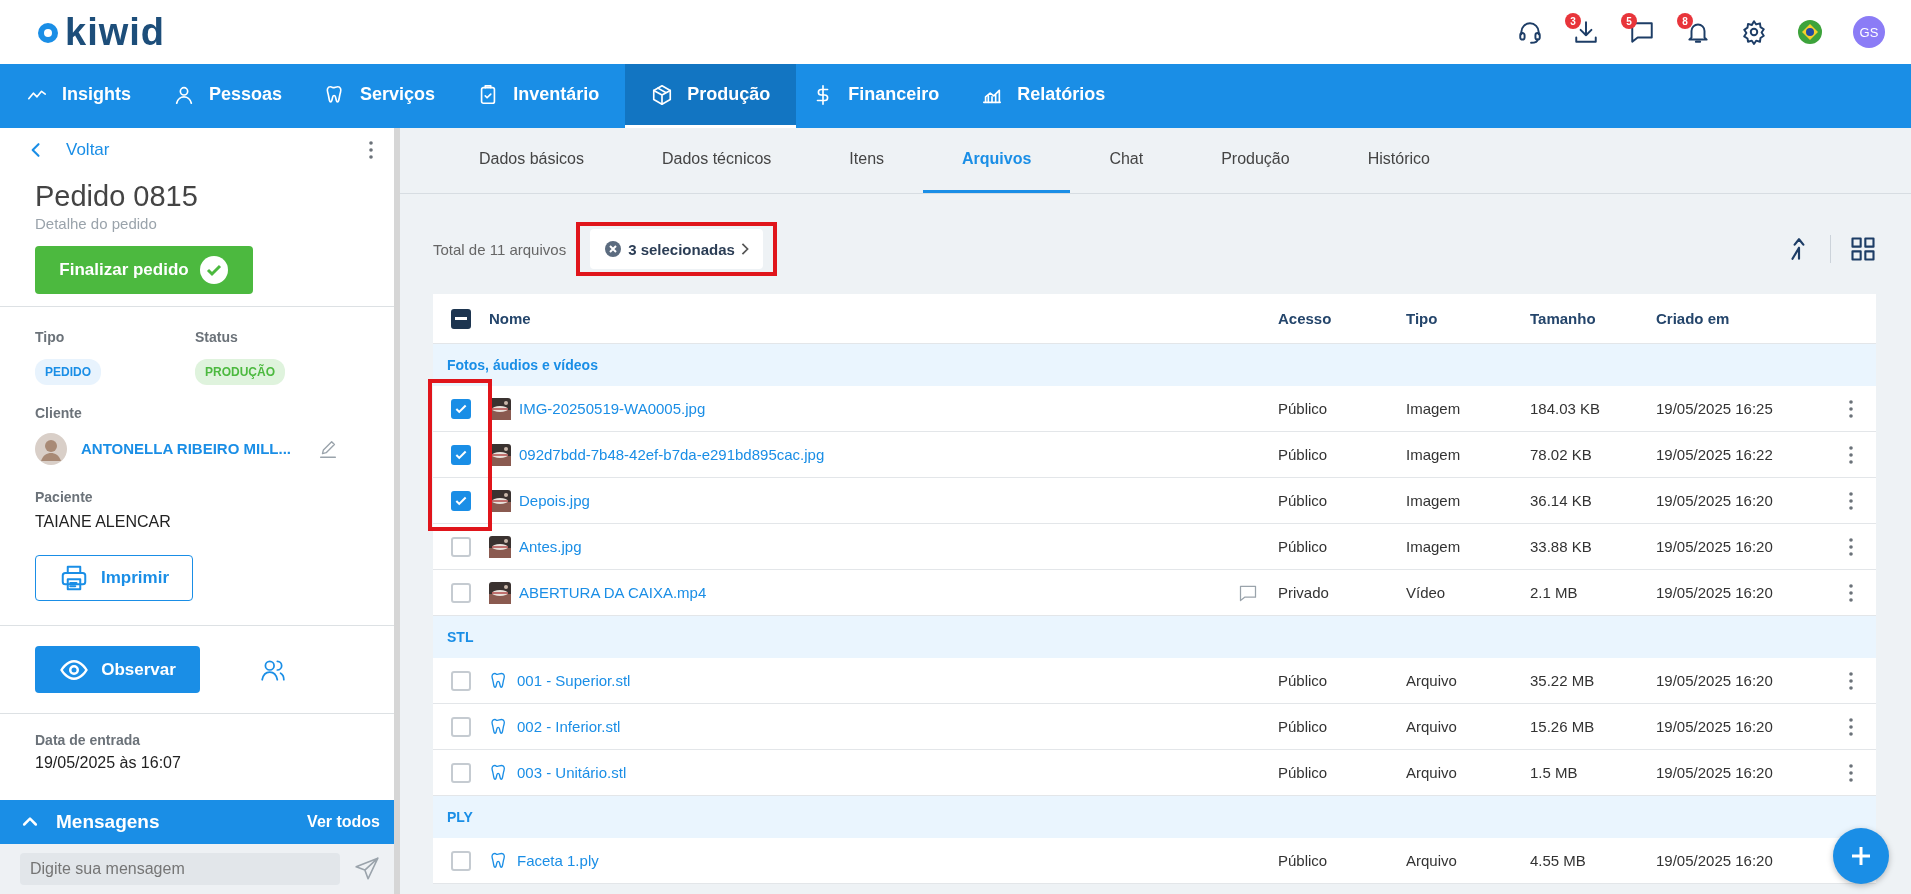  I want to click on plus-icon, so click(1861, 856).